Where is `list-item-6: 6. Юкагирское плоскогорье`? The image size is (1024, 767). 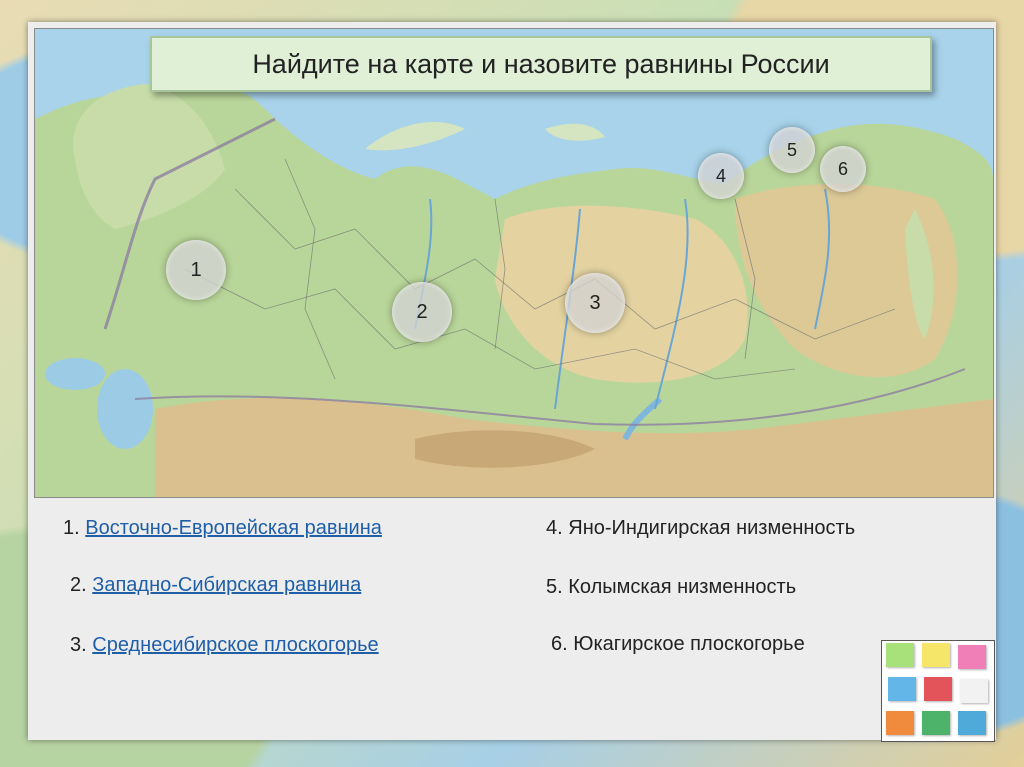
list-item-6: 6. Юкагирское плоскогорье is located at coordinates (678, 644).